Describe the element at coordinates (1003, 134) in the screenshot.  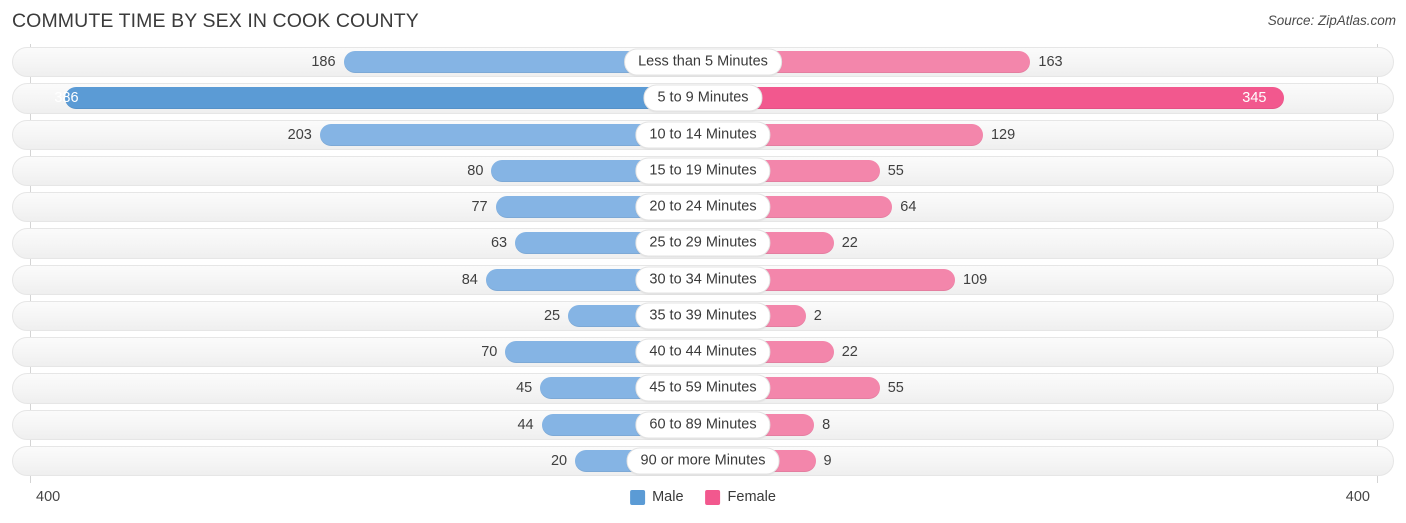
I see `female-value-label: 129` at that location.